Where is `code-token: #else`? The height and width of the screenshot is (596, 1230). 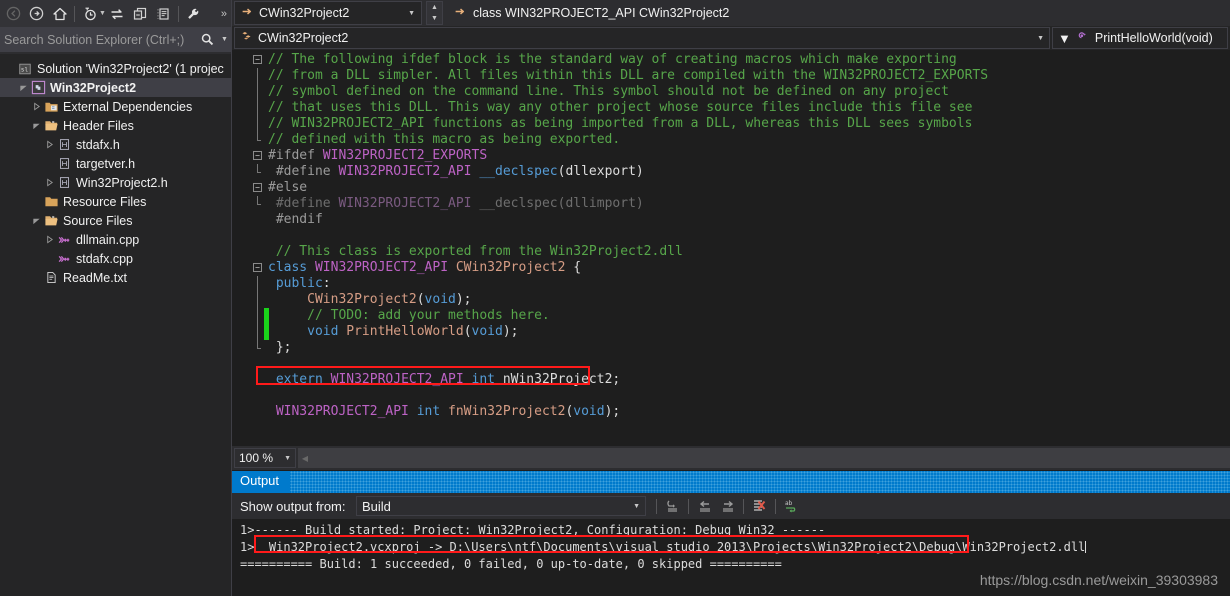
code-token: #else is located at coordinates (288, 187).